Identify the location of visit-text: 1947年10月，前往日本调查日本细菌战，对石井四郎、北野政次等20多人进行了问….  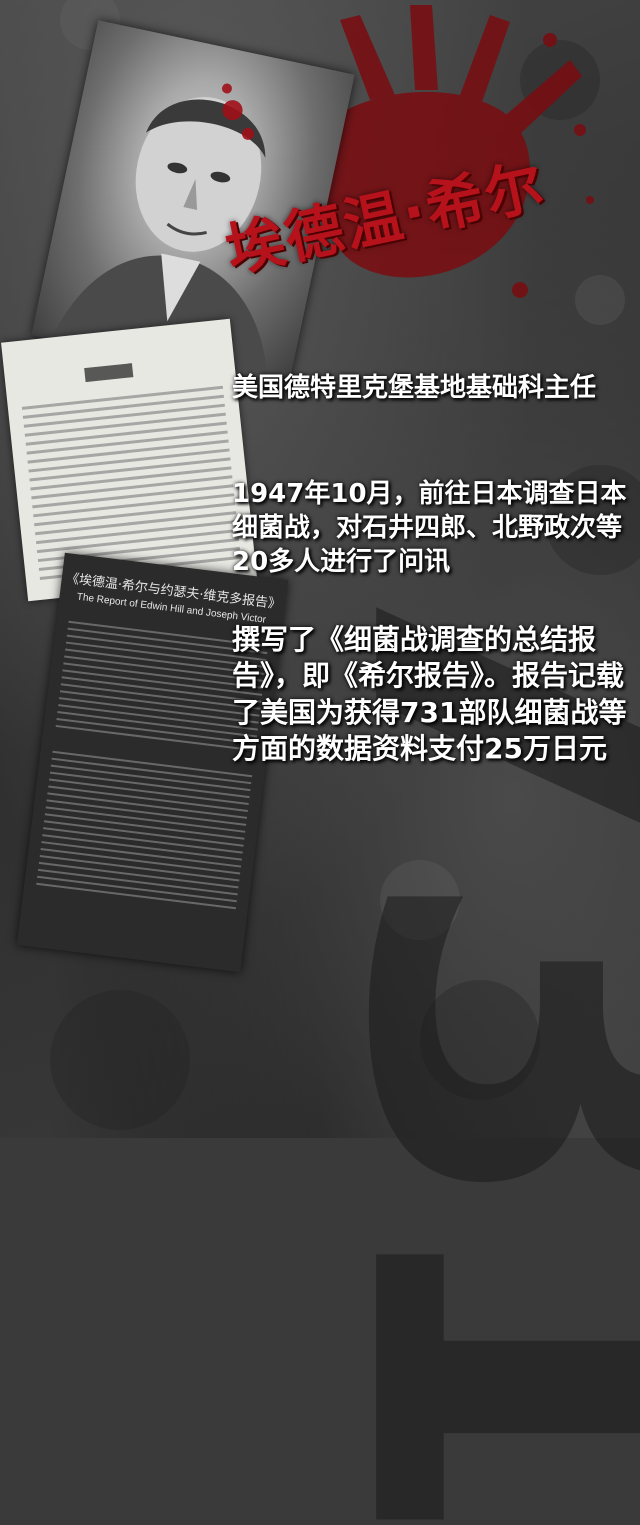
(429, 528).